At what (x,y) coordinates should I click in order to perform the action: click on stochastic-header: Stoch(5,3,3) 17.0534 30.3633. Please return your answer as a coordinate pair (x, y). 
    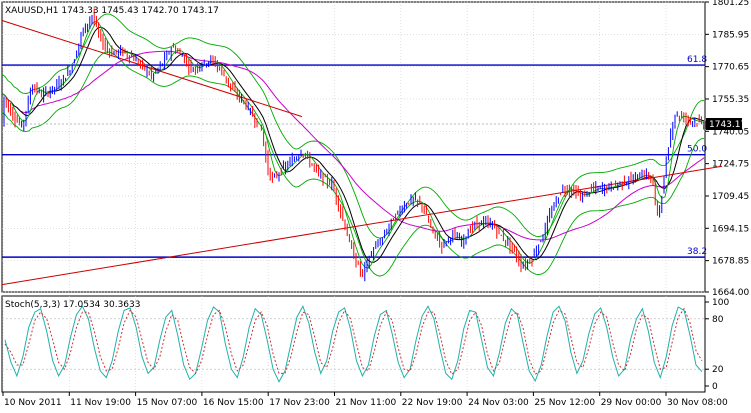
    Looking at the image, I should click on (72, 305).